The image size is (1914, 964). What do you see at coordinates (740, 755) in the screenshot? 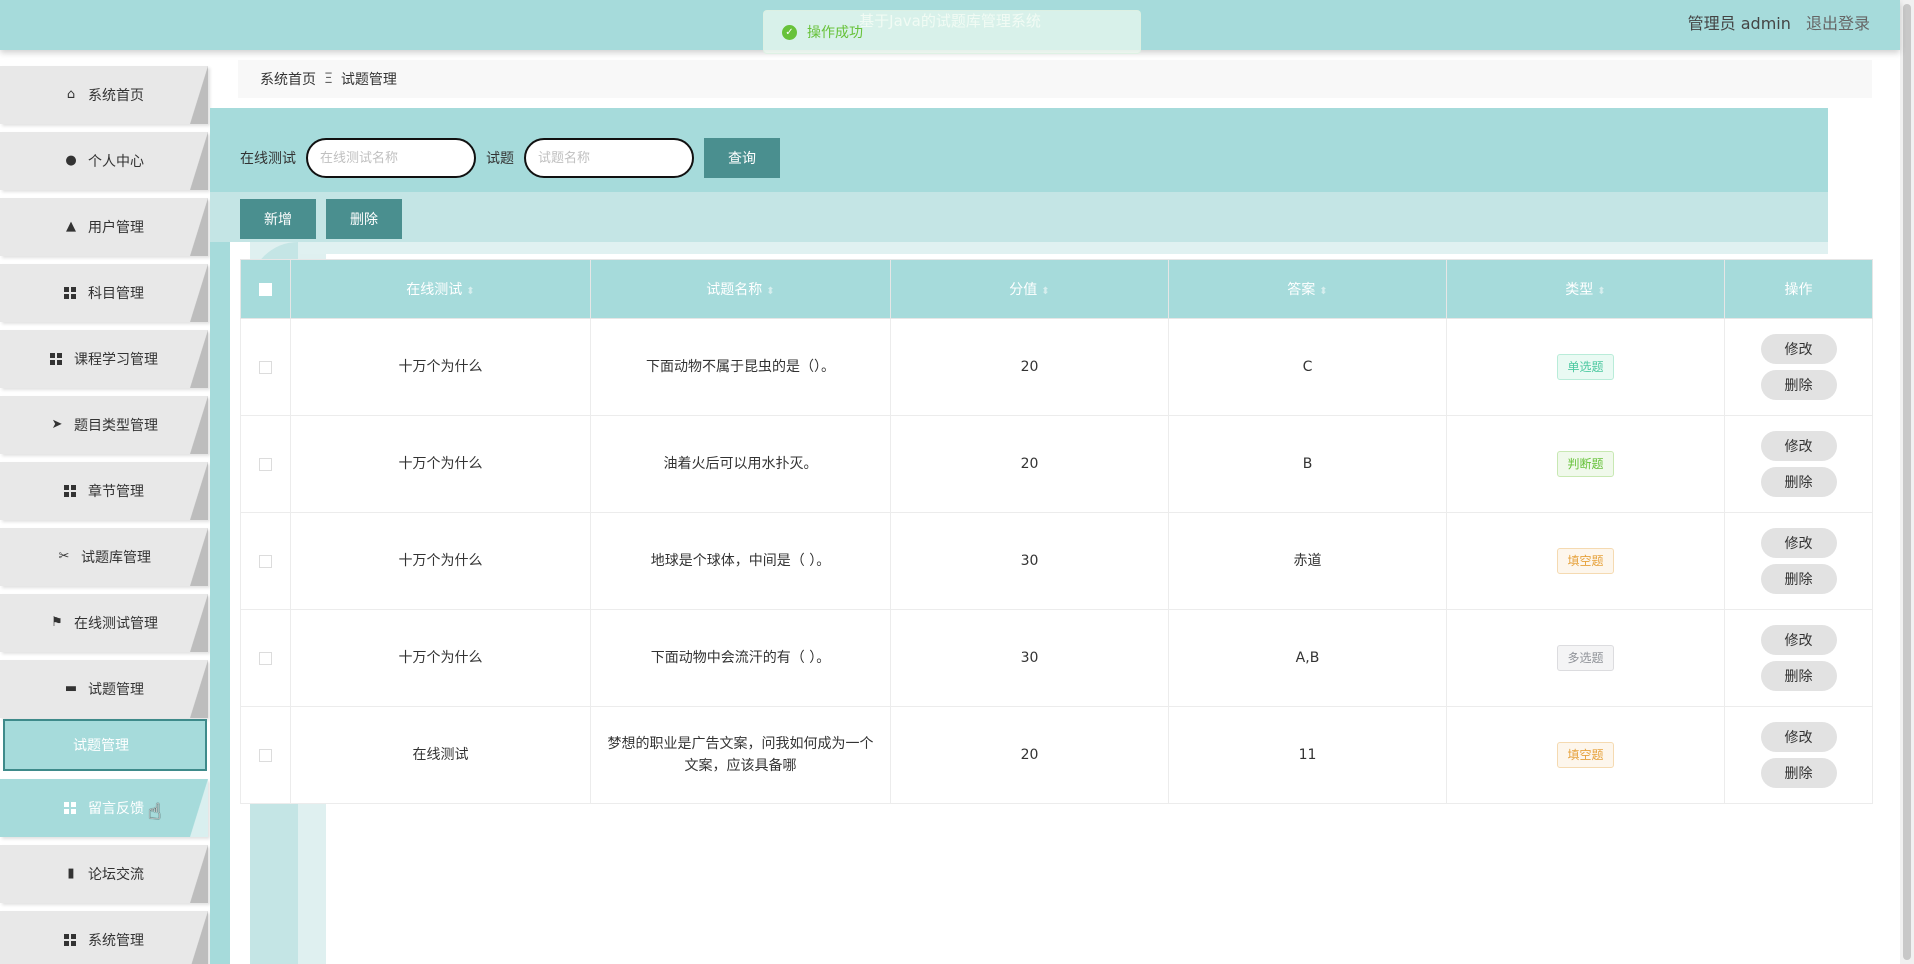
I see `question-name-cell: 梦想的职业是广告文案，问我如何成为一个文案，应该具备哪` at bounding box center [740, 755].